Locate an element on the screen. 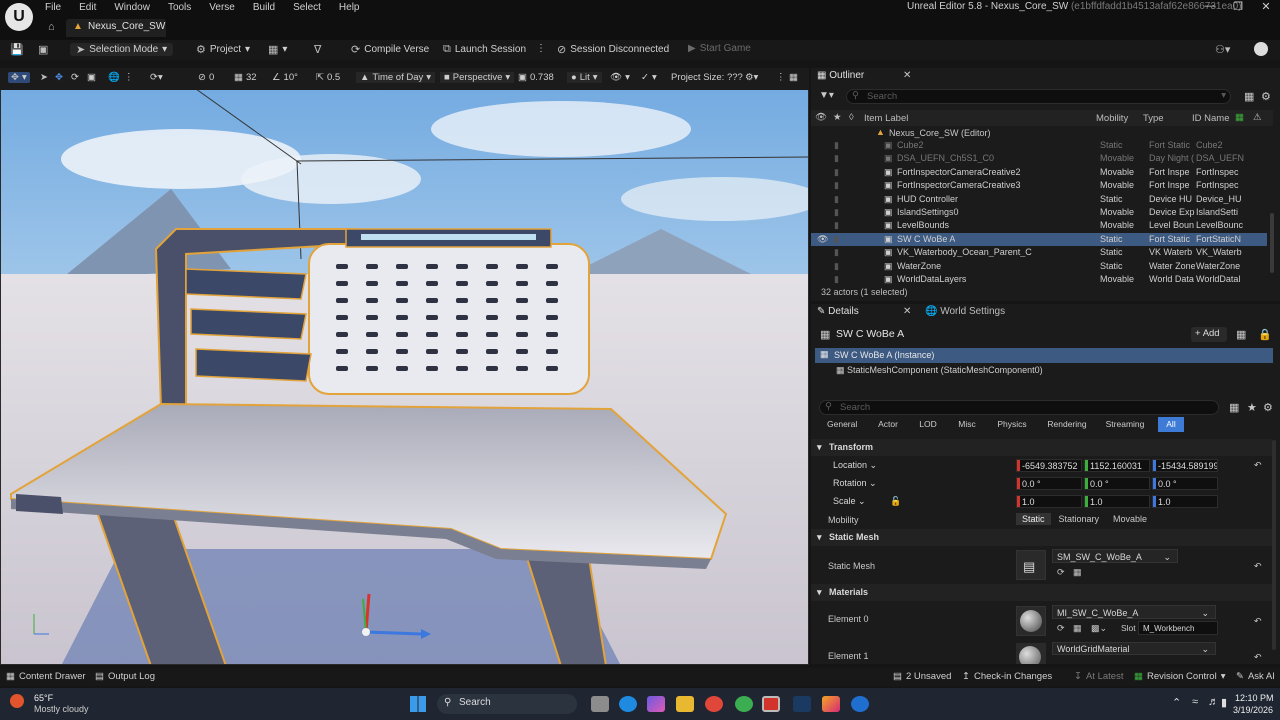 This screenshot has width=1280, height=720. add-content-button: ▦ ▾ is located at coordinates (277, 49).